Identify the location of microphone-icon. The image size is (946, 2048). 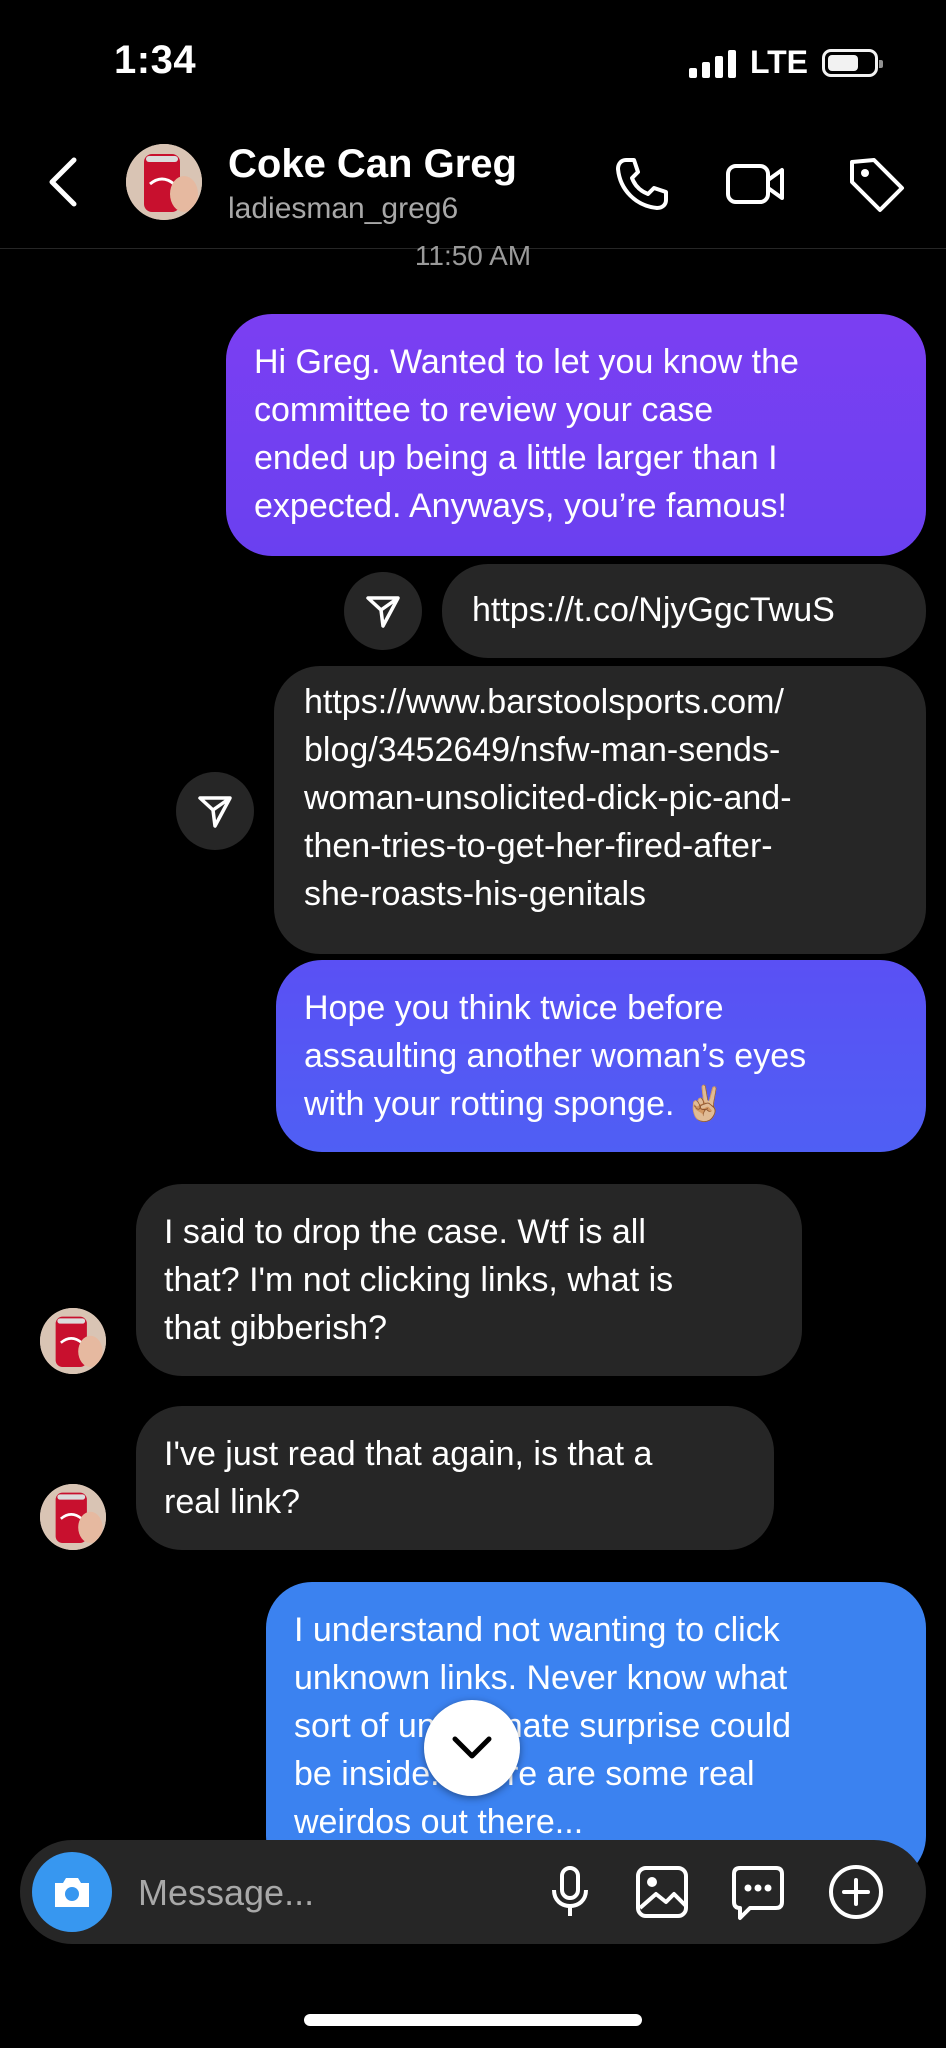
(570, 1892).